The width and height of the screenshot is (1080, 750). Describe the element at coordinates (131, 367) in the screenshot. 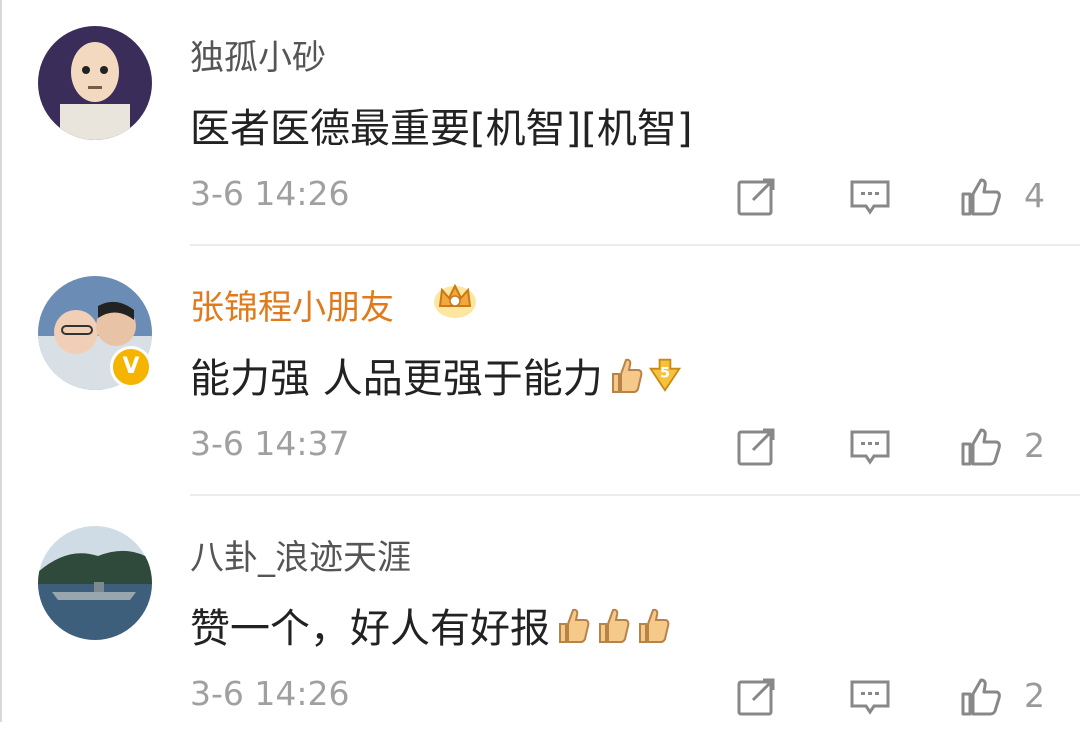

I see `verified-icon: V` at that location.